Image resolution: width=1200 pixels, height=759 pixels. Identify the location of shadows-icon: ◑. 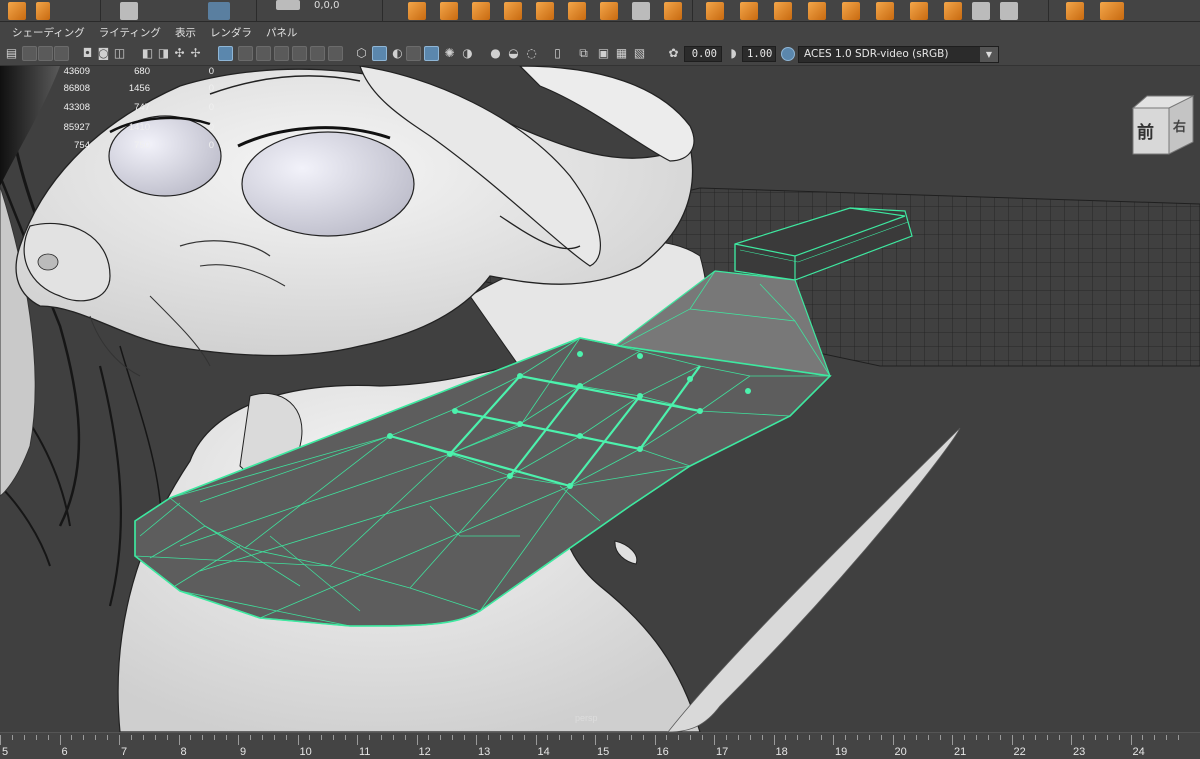
(467, 53).